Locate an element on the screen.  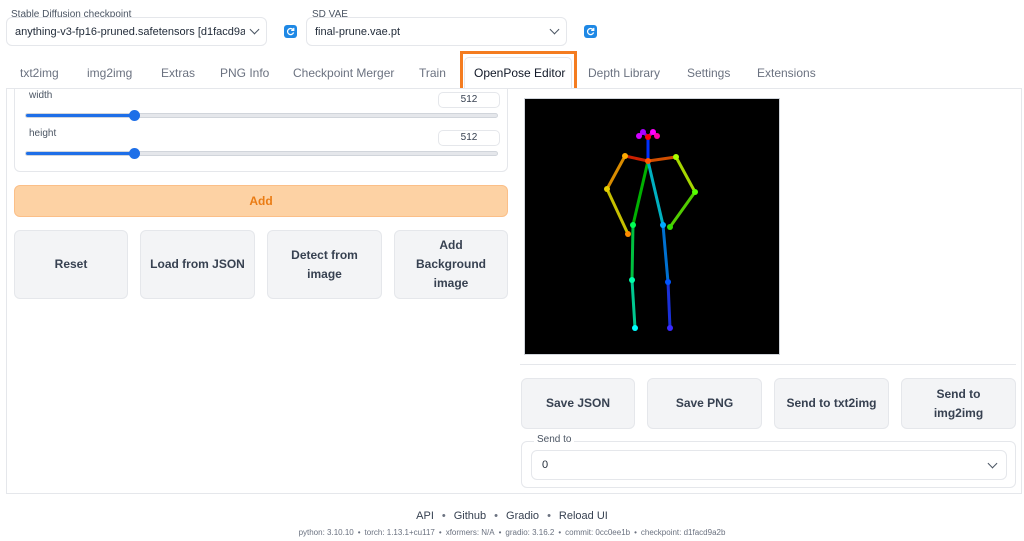
tab-extensions: Extensions is located at coordinates (786, 75).